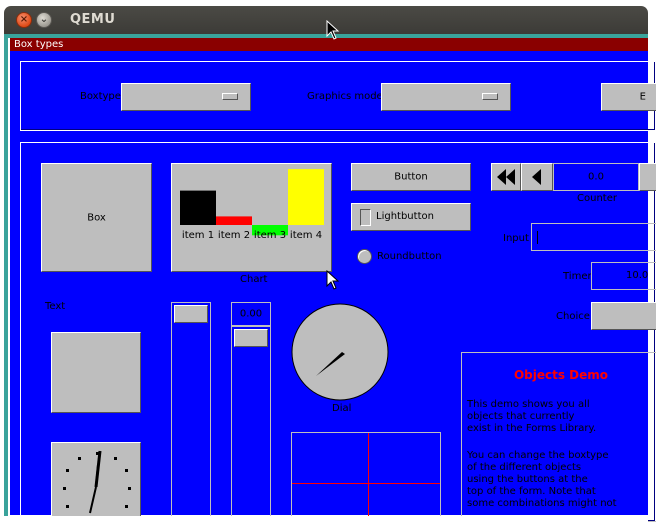 This screenshot has height=528, width=656. What do you see at coordinates (516, 238) in the screenshot?
I see `input-label: Input` at bounding box center [516, 238].